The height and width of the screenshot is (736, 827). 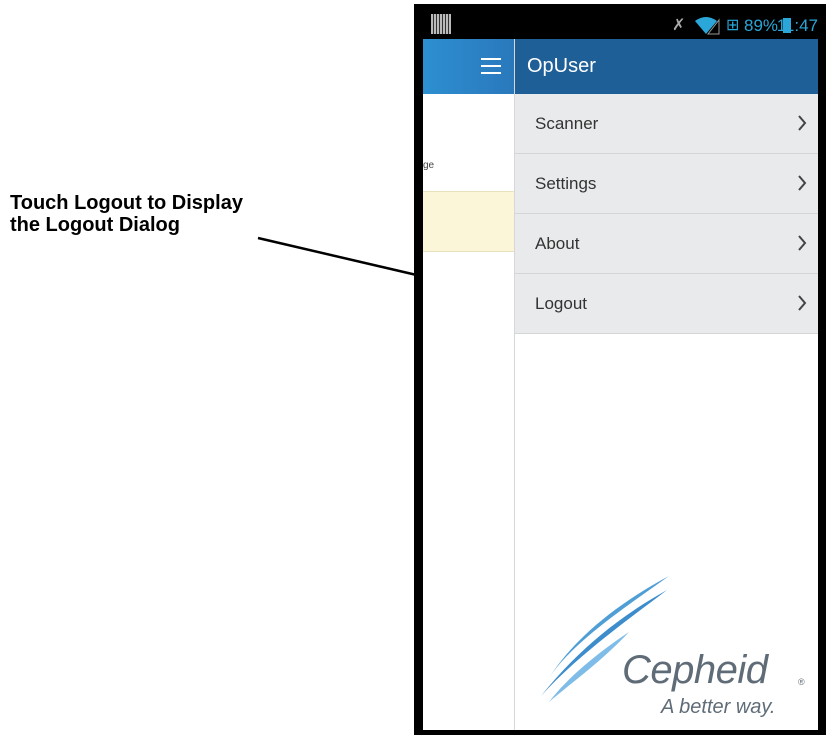 I want to click on menu-item-label: Settings, so click(x=566, y=183).